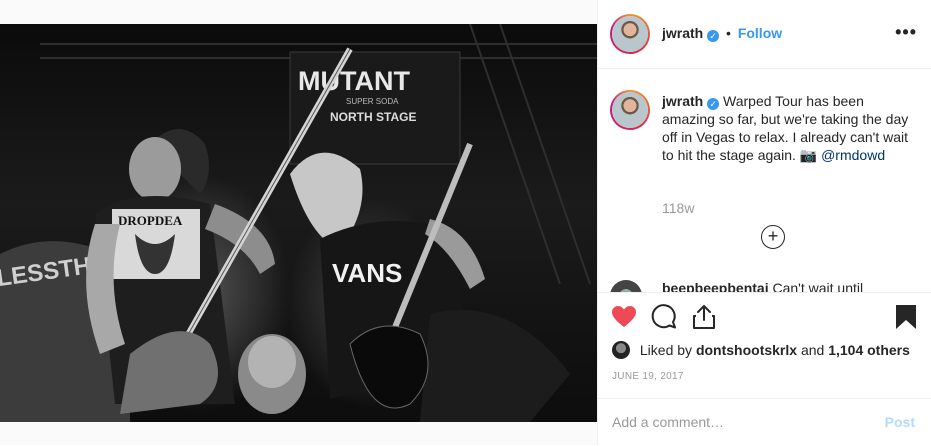 Image resolution: width=931 pixels, height=446 pixels. What do you see at coordinates (900, 422) in the screenshot?
I see `post-comment-button: Post` at bounding box center [900, 422].